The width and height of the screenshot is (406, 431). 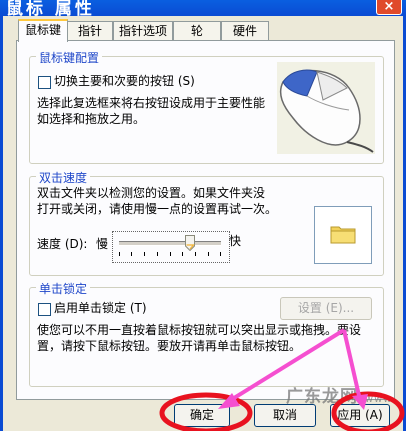 I want to click on ok-highlight-ellipse, so click(x=206, y=411).